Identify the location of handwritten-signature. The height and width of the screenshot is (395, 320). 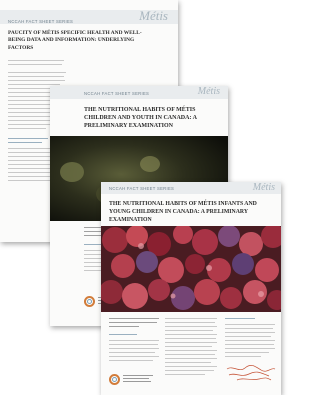
(251, 374).